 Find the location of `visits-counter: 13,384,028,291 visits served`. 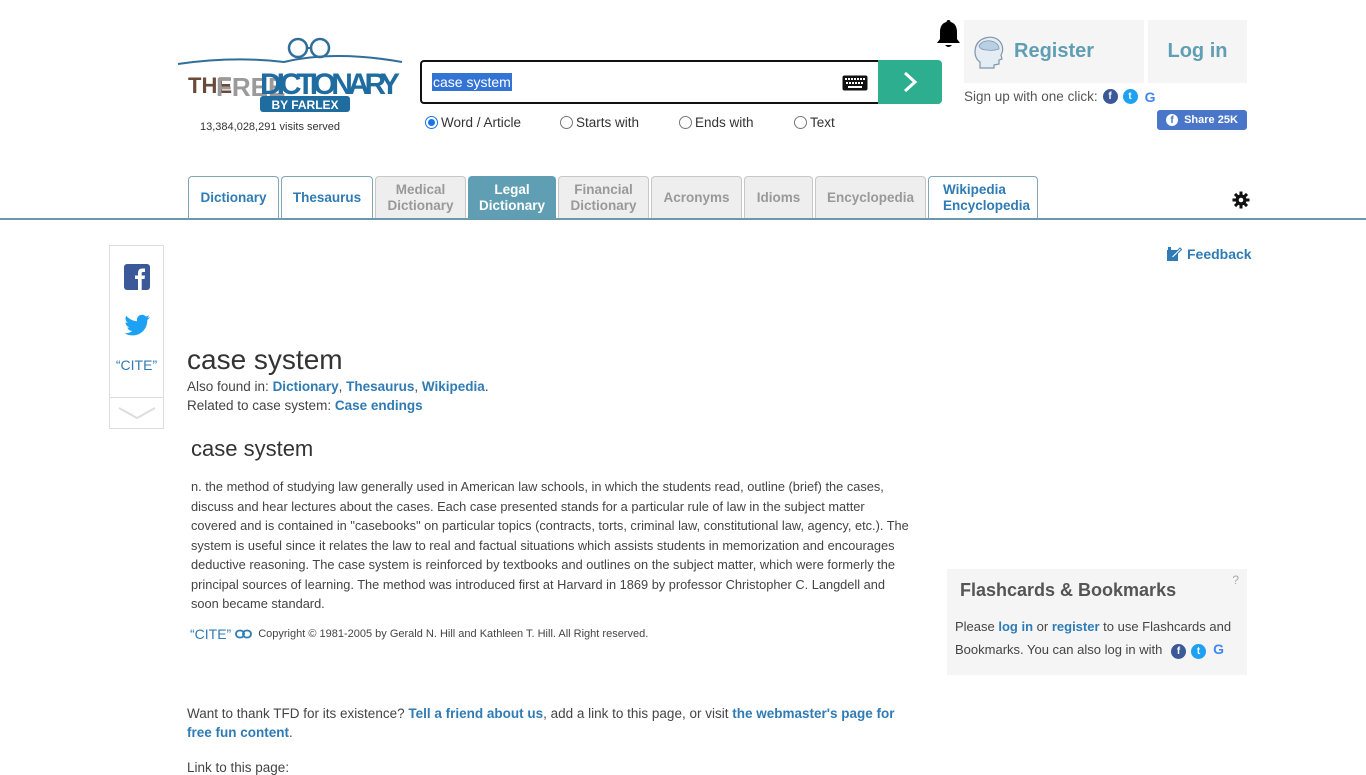

visits-counter: 13,384,028,291 visits served is located at coordinates (270, 127).